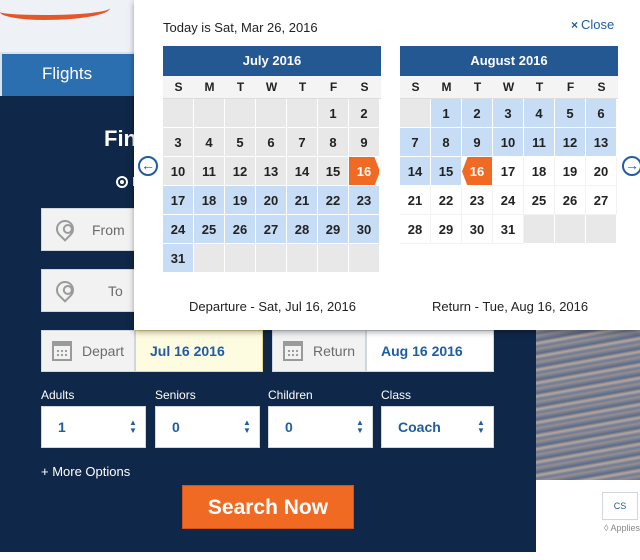  What do you see at coordinates (272, 306) in the screenshot?
I see `departure-summary: Departure - Sat, Jul 16, 2016` at bounding box center [272, 306].